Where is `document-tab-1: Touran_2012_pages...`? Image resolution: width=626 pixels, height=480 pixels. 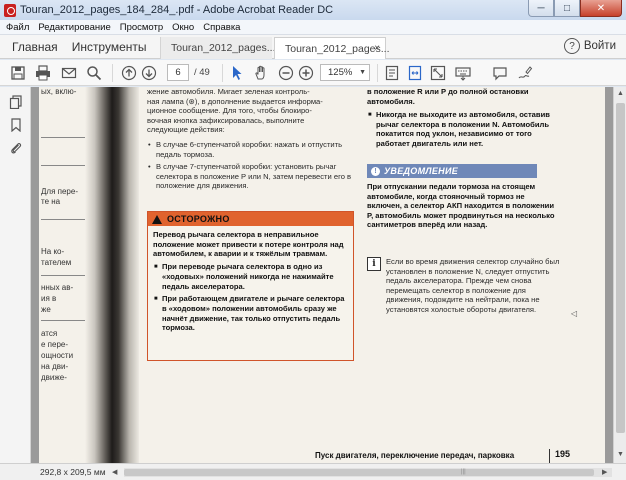 document-tab-1: Touran_2012_pages... is located at coordinates (218, 48).